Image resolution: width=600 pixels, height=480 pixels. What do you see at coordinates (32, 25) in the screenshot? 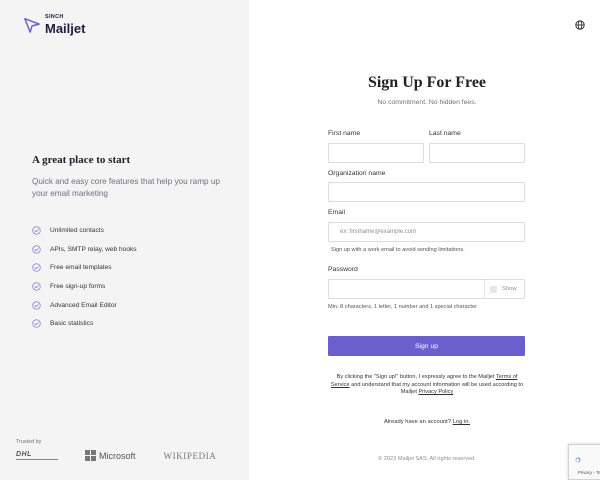
I see `paper-plane-icon` at bounding box center [32, 25].